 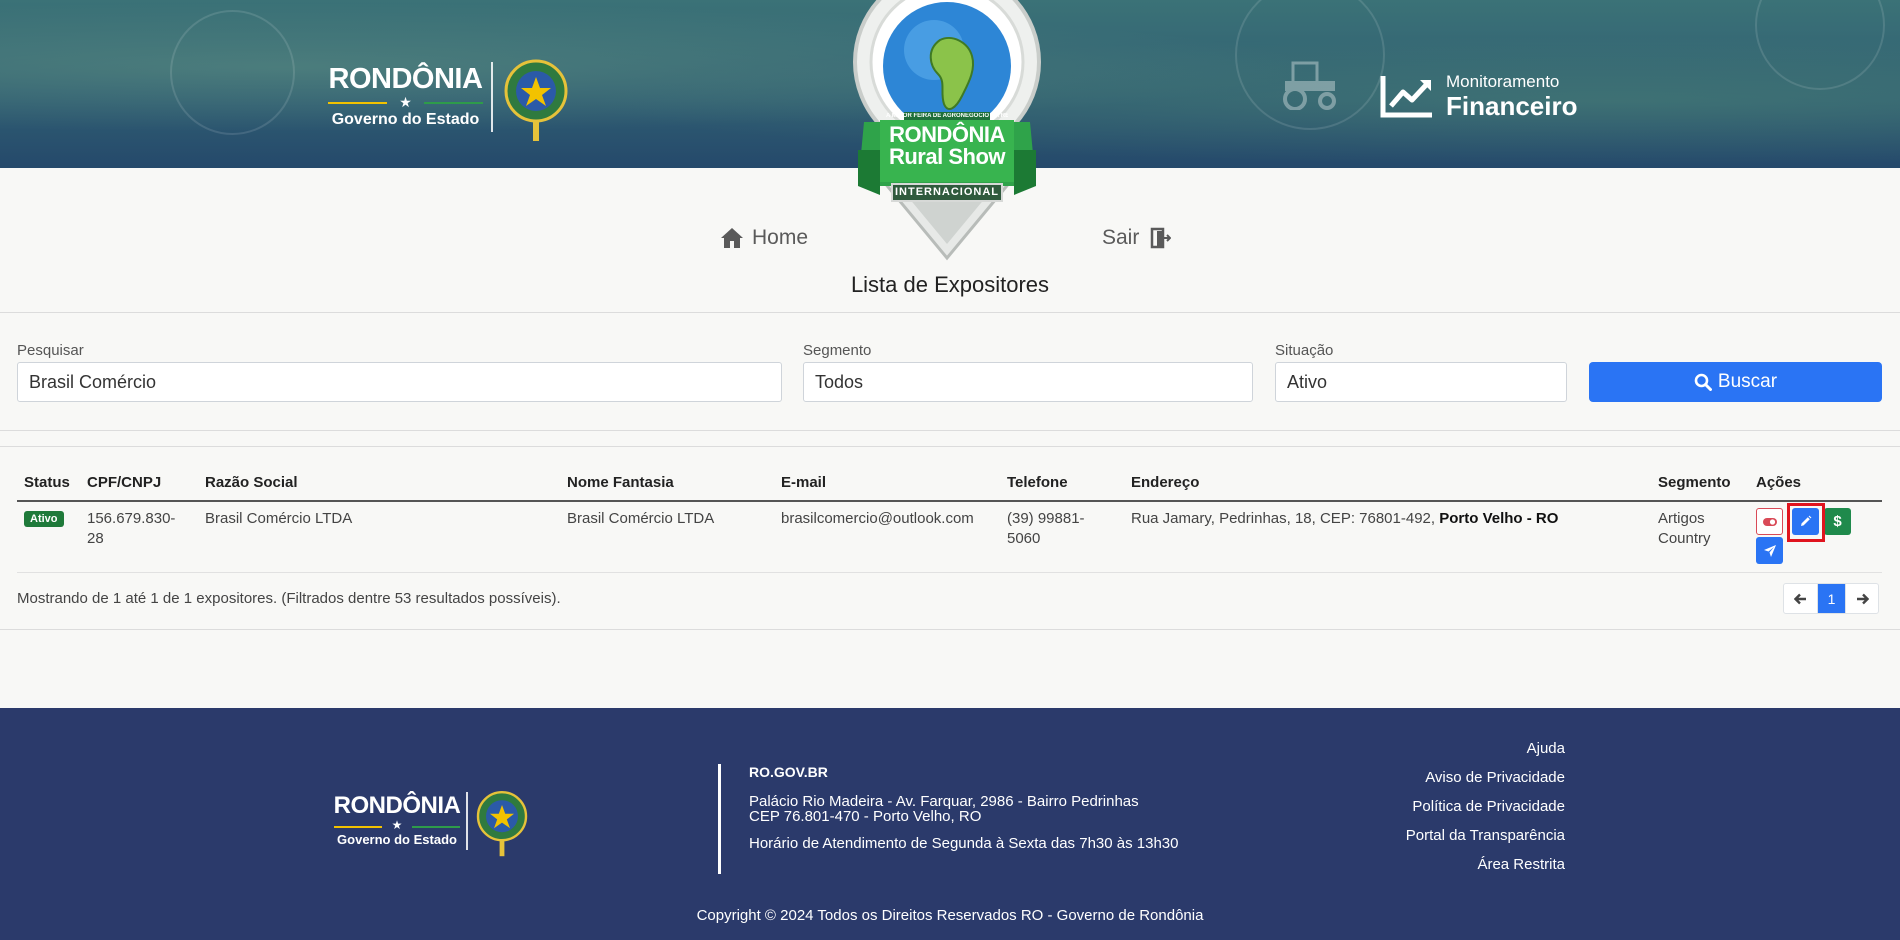 I want to click on search-icon, so click(x=1703, y=382).